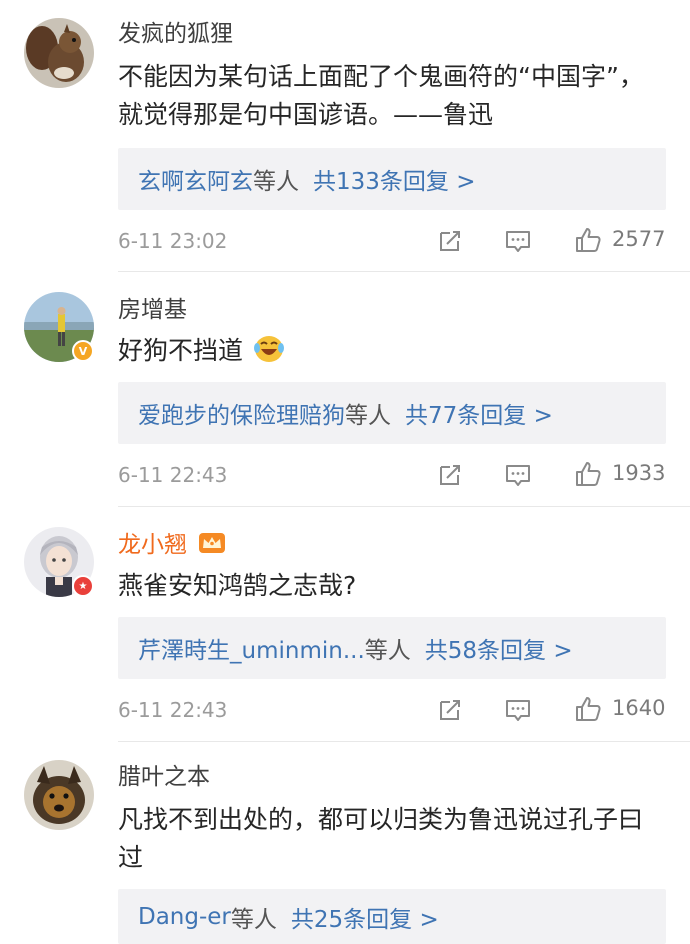 The width and height of the screenshot is (690, 944). I want to click on comment-text: 燕雀安知鸿鹄之志哉?, so click(237, 585).